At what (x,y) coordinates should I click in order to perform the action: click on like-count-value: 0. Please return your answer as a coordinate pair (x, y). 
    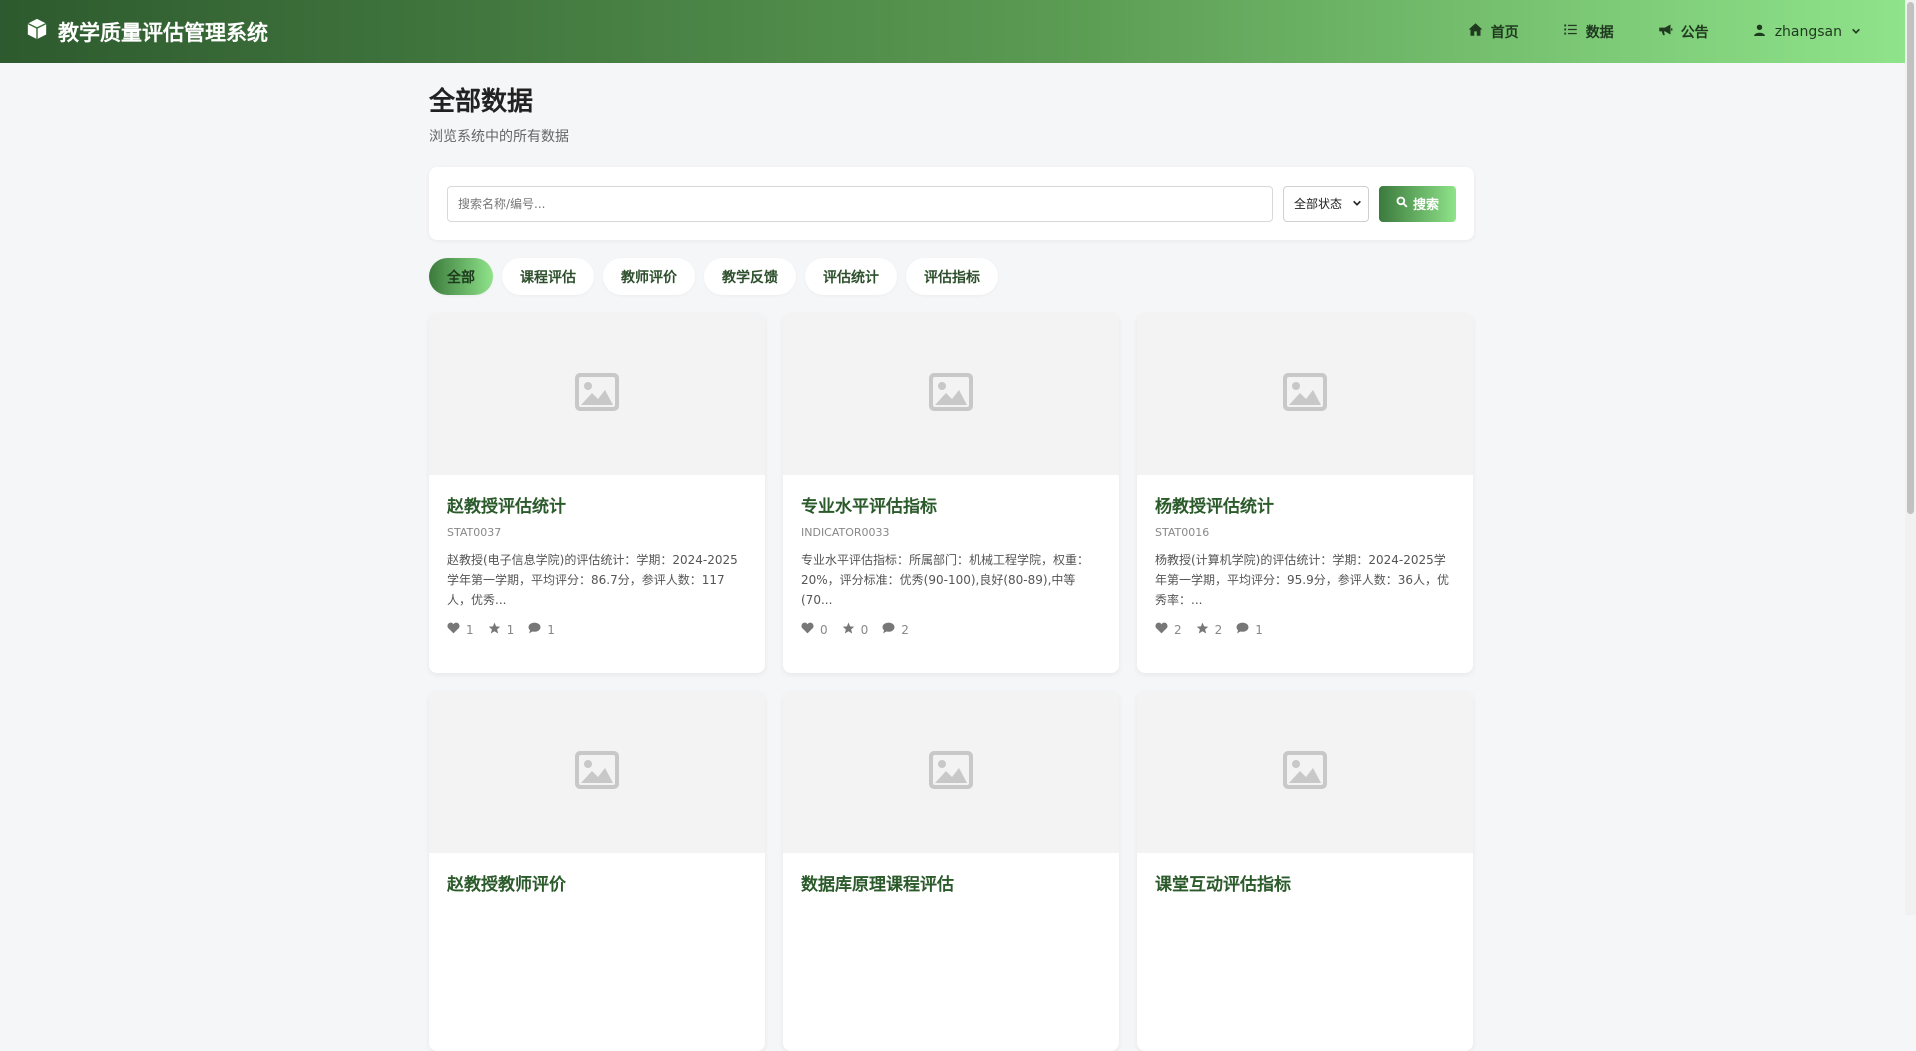
    Looking at the image, I should click on (824, 629).